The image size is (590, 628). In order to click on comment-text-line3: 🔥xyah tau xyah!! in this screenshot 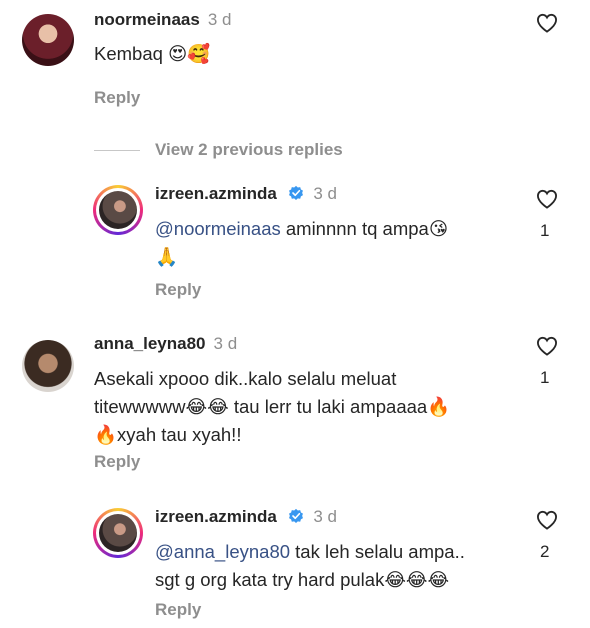, I will do `click(168, 434)`.